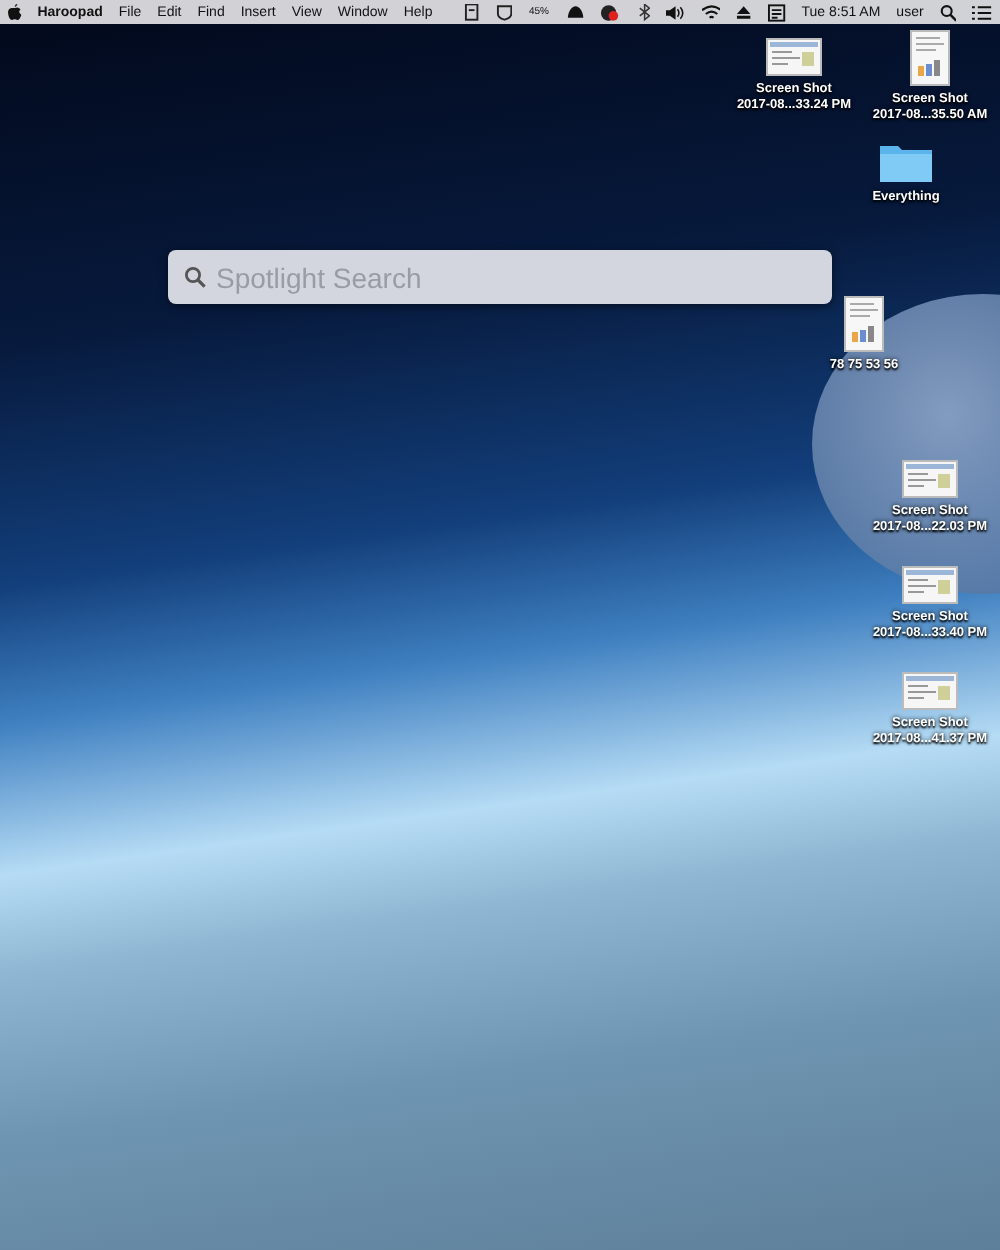 This screenshot has width=1000, height=1250. What do you see at coordinates (15, 12) in the screenshot?
I see `apple-logo-icon` at bounding box center [15, 12].